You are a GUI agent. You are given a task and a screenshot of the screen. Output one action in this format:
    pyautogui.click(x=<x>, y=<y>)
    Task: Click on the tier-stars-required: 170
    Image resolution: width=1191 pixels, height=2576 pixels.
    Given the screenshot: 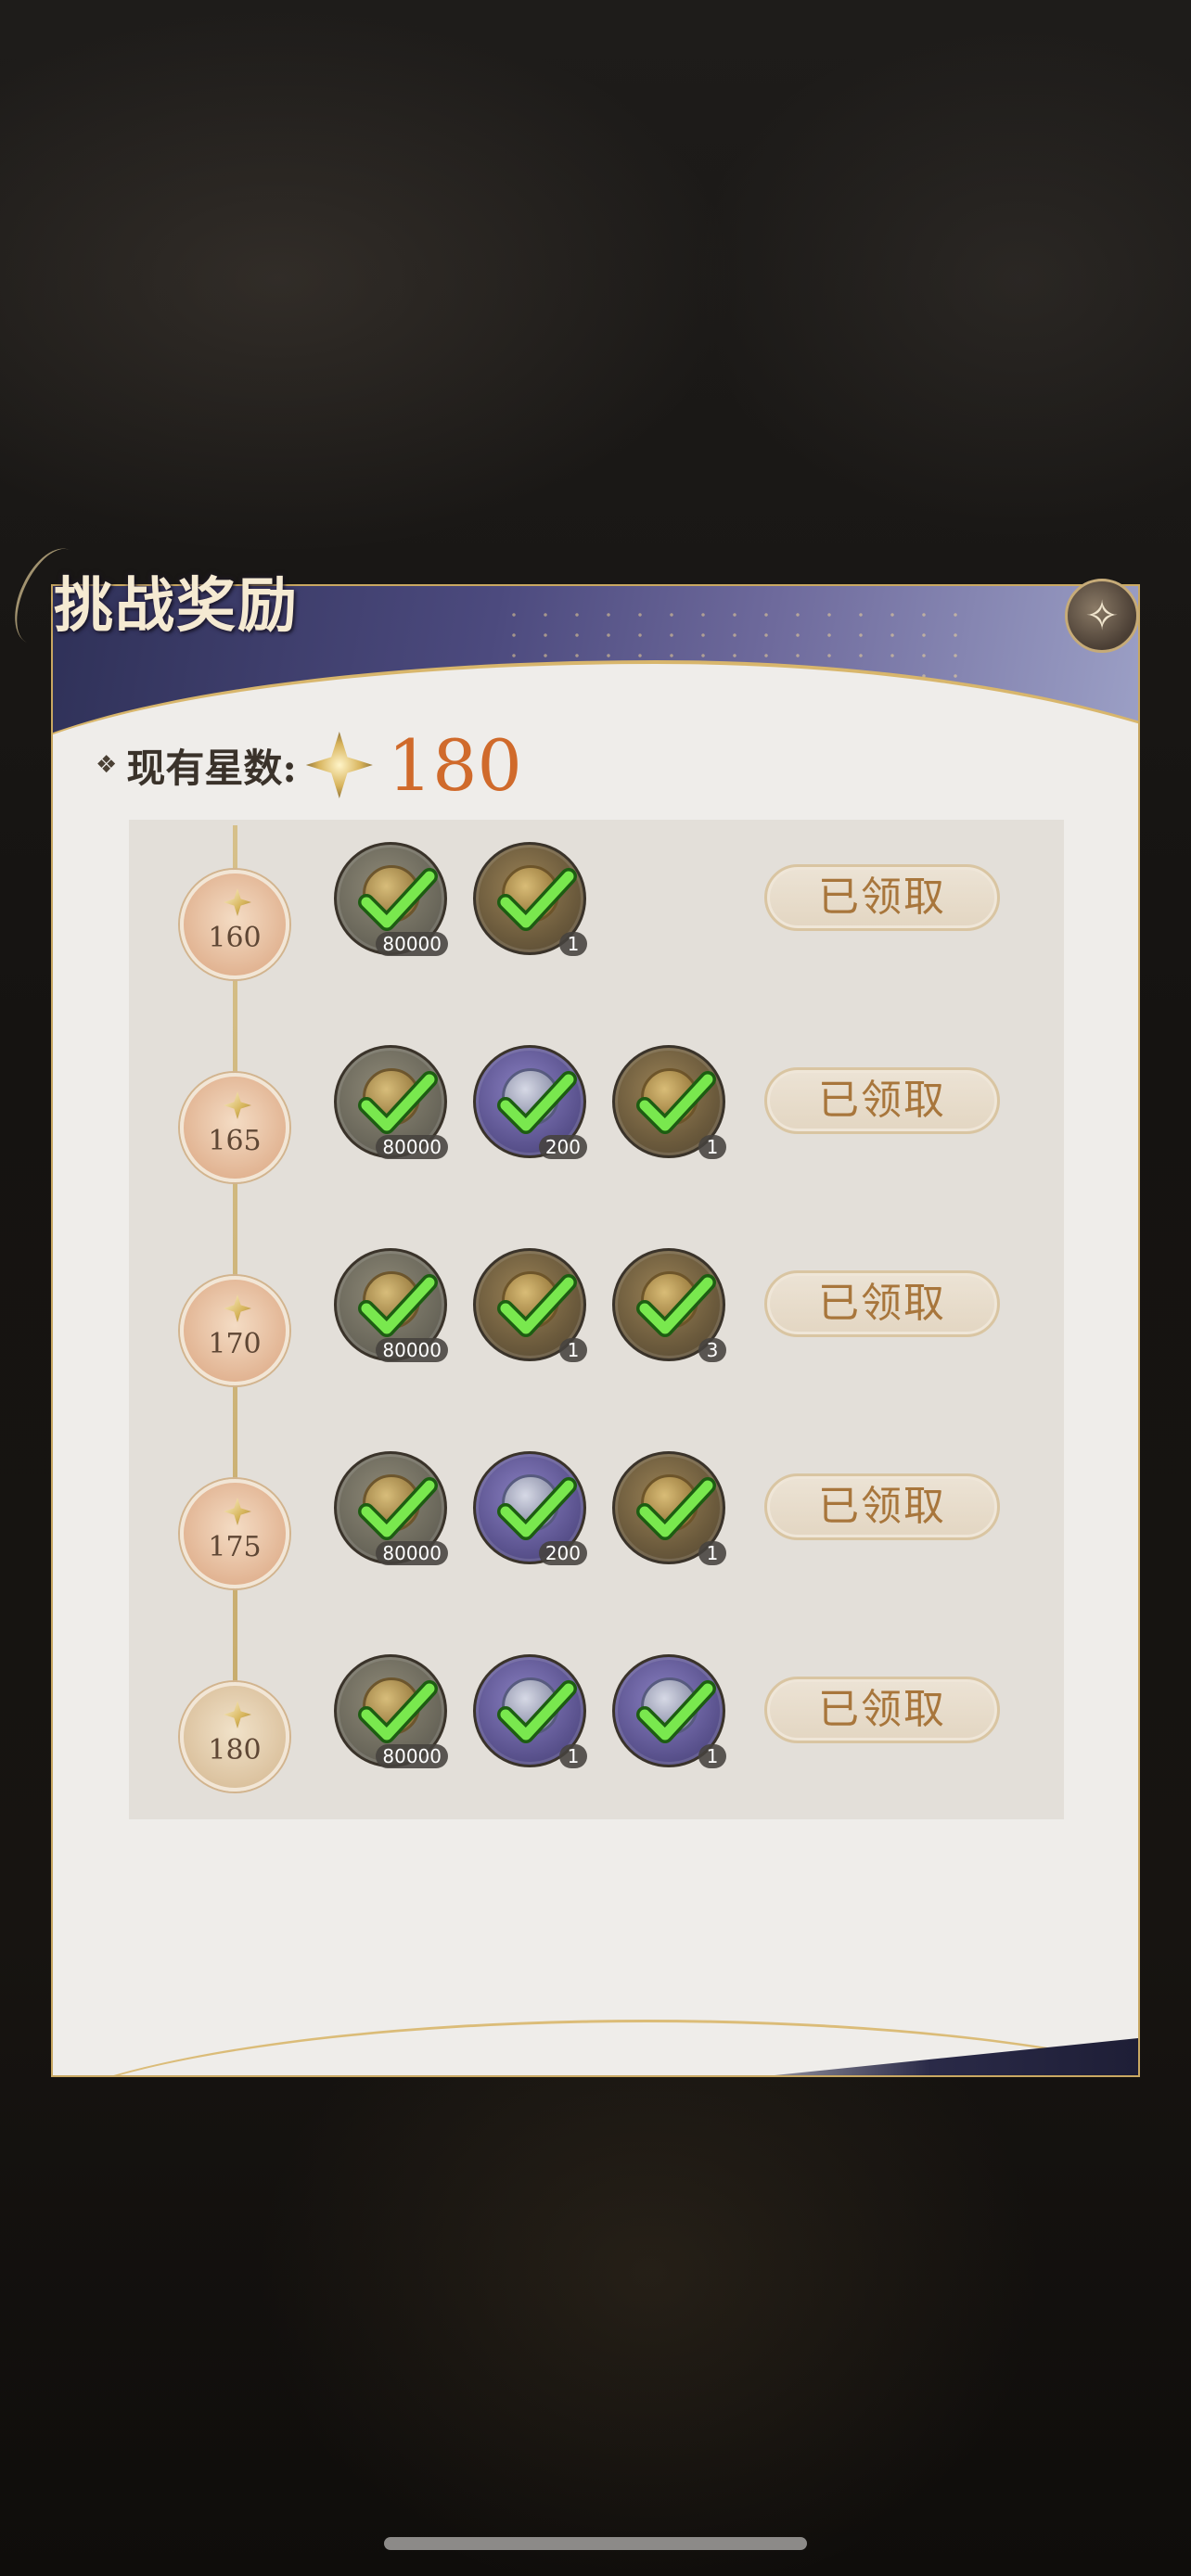 What is the action you would take?
    pyautogui.click(x=235, y=1344)
    